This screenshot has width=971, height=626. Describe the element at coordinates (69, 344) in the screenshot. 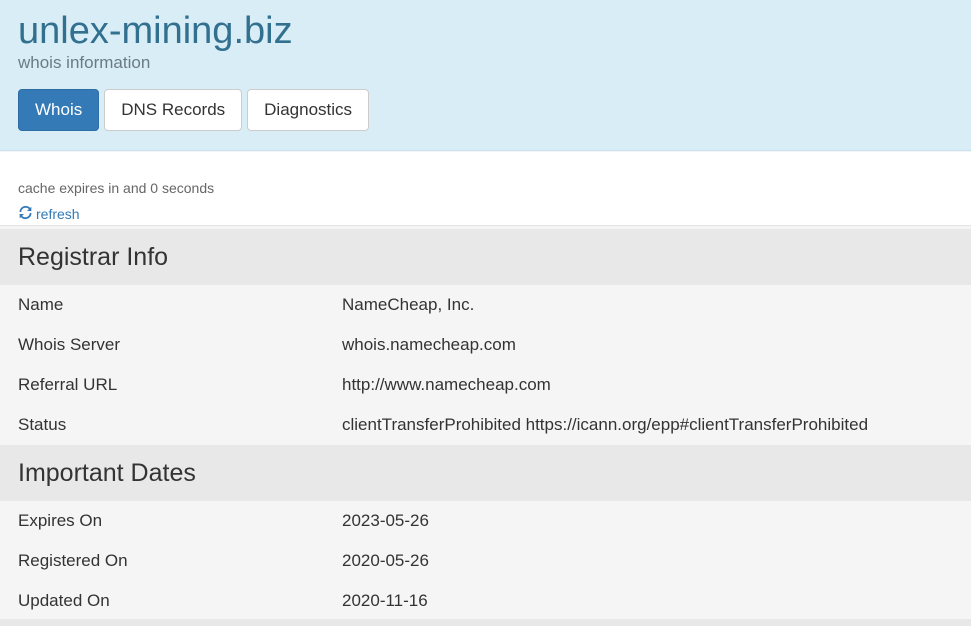

I see `row-label: Whois Server` at that location.